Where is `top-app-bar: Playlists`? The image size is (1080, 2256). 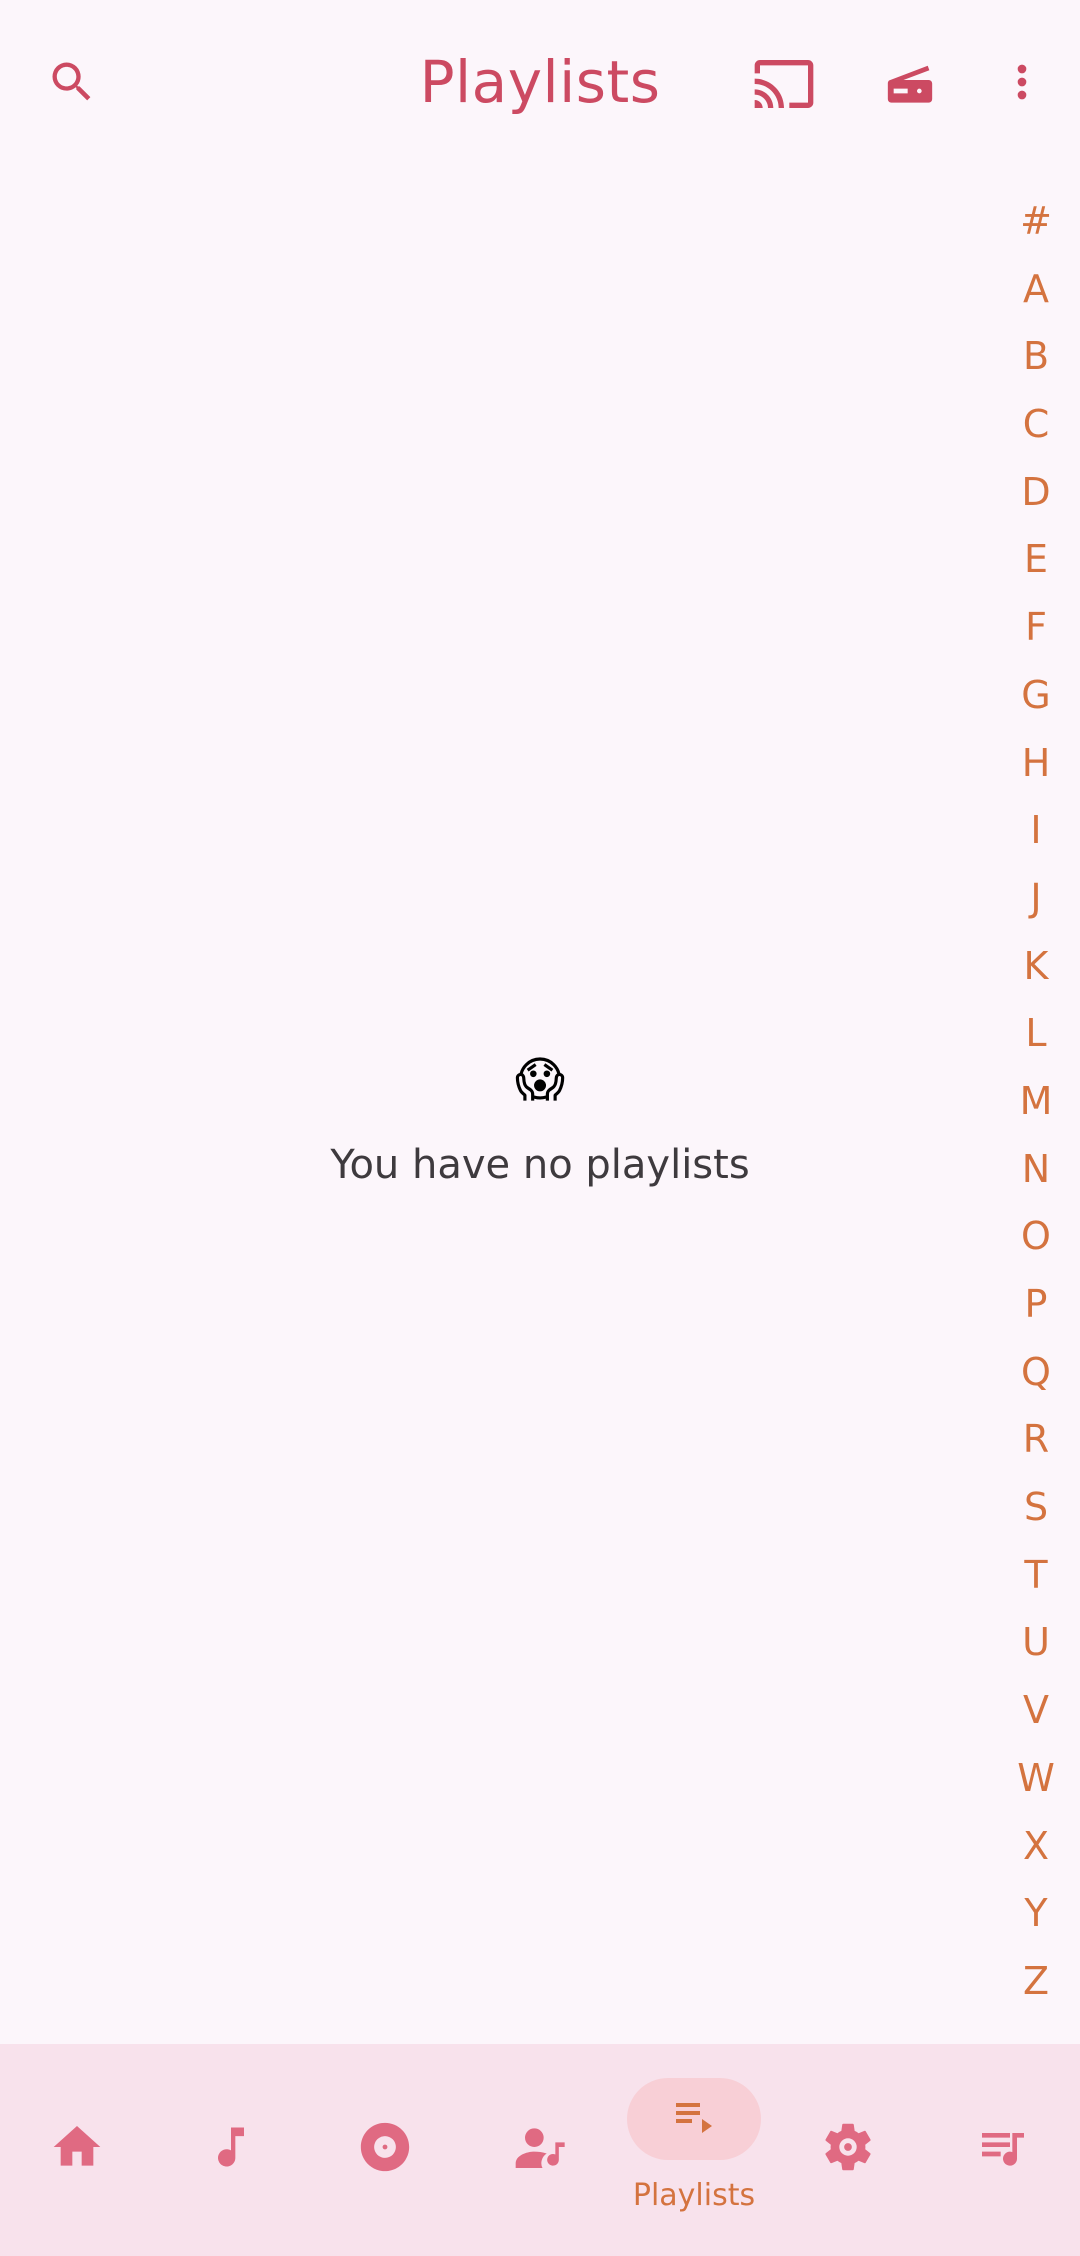
top-app-bar: Playlists is located at coordinates (540, 85).